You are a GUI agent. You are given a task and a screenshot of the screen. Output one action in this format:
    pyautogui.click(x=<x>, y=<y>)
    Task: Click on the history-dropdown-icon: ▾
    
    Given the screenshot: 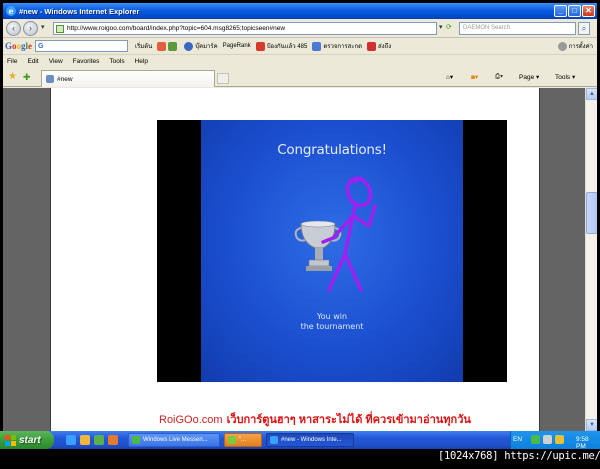 What is the action you would take?
    pyautogui.click(x=43, y=27)
    